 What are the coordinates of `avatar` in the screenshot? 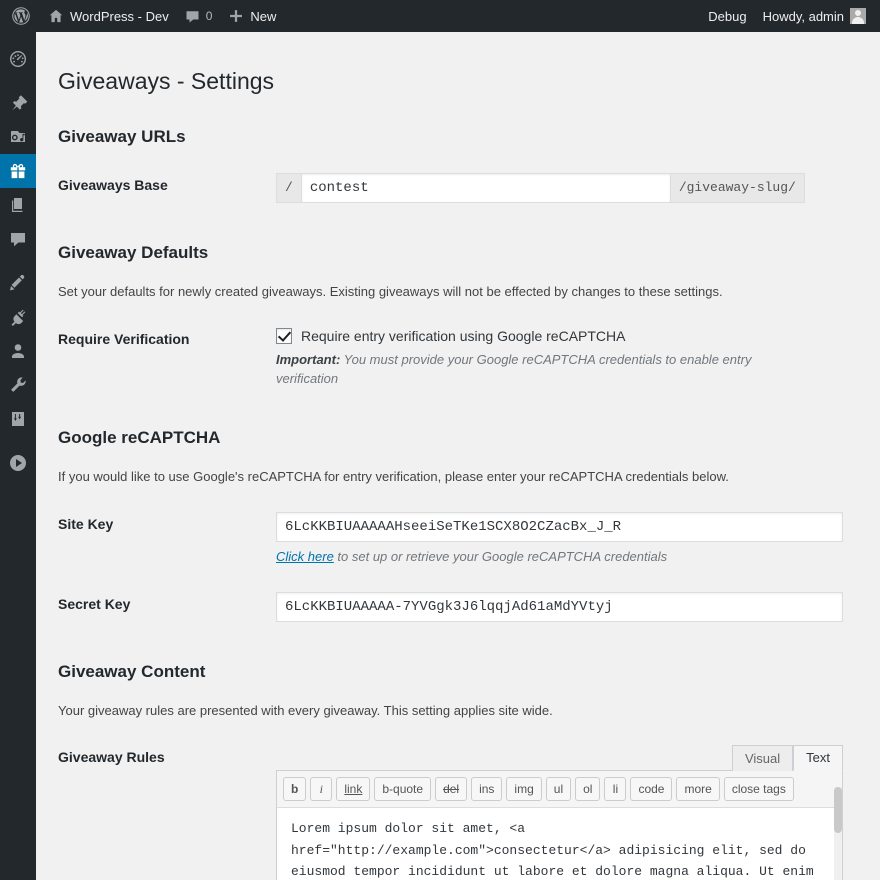 It's located at (858, 16).